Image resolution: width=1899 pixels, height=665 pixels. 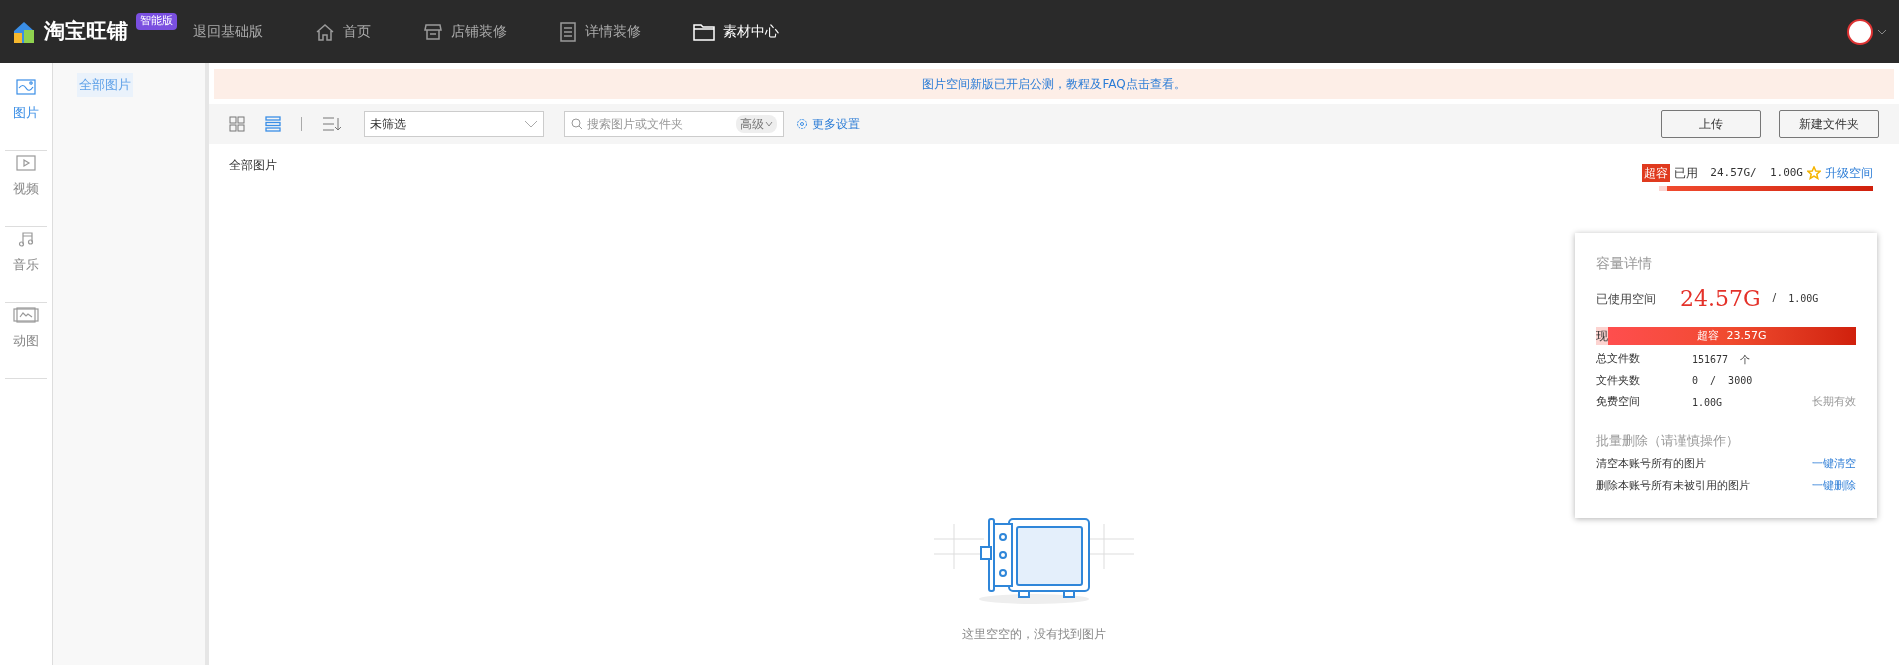 What do you see at coordinates (1618, 380) in the screenshot?
I see `stat-label: 文件夹数` at bounding box center [1618, 380].